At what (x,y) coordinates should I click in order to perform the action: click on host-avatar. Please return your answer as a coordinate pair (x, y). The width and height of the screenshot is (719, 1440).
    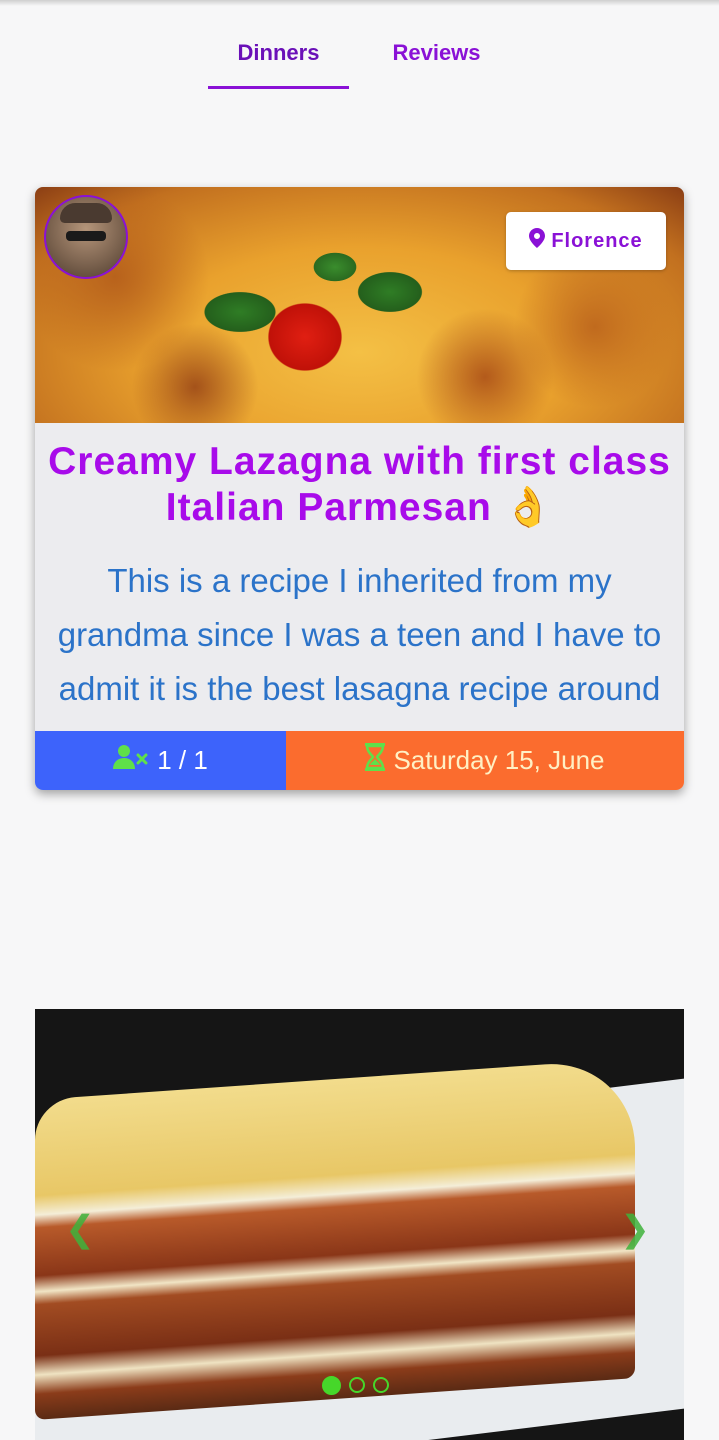
    Looking at the image, I should click on (86, 237).